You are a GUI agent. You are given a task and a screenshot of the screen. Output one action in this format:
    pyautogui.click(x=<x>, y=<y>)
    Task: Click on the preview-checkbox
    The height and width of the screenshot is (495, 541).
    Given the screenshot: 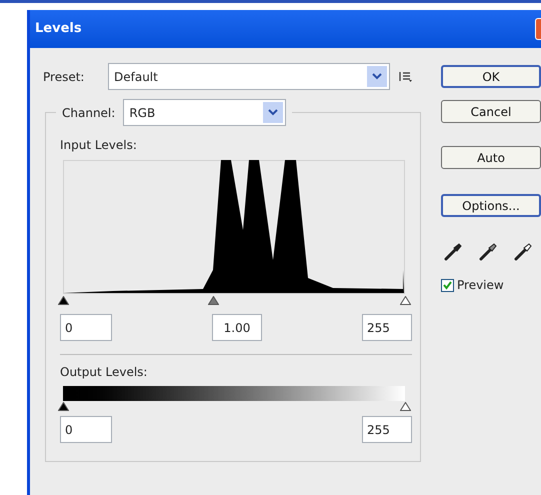 What is the action you would take?
    pyautogui.click(x=447, y=285)
    